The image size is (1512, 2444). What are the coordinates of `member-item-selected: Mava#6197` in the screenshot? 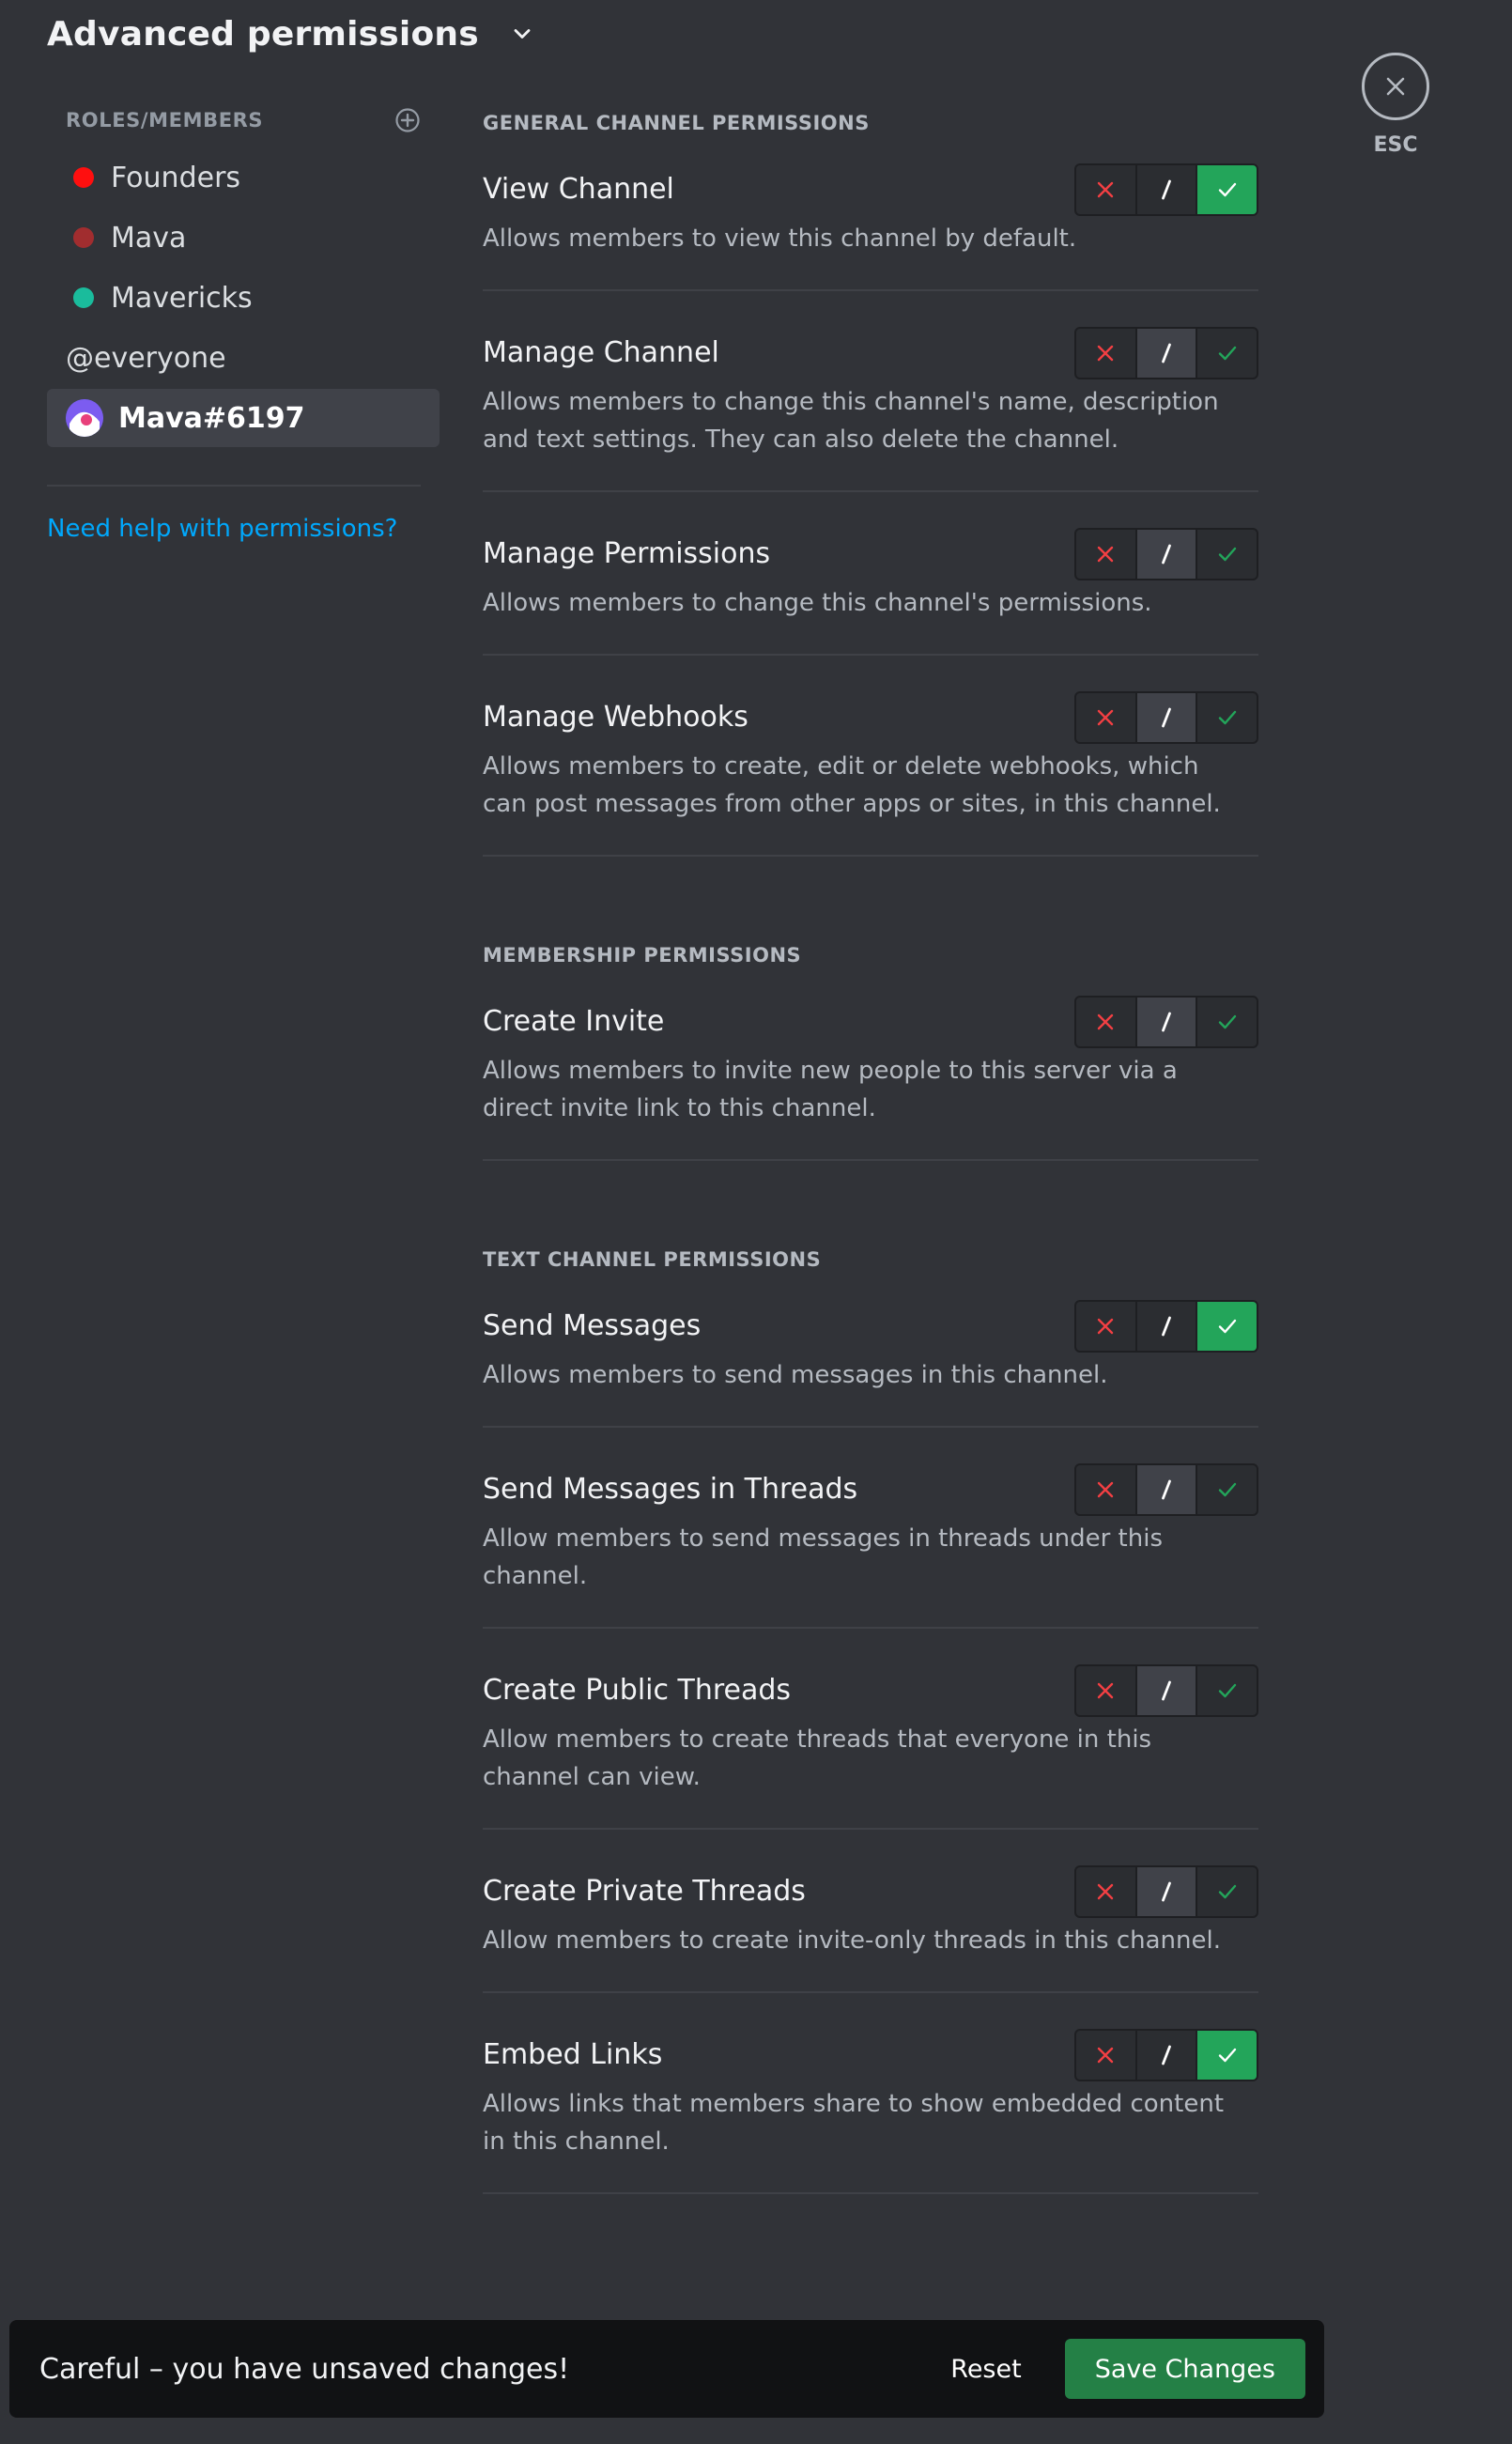 It's located at (244, 418).